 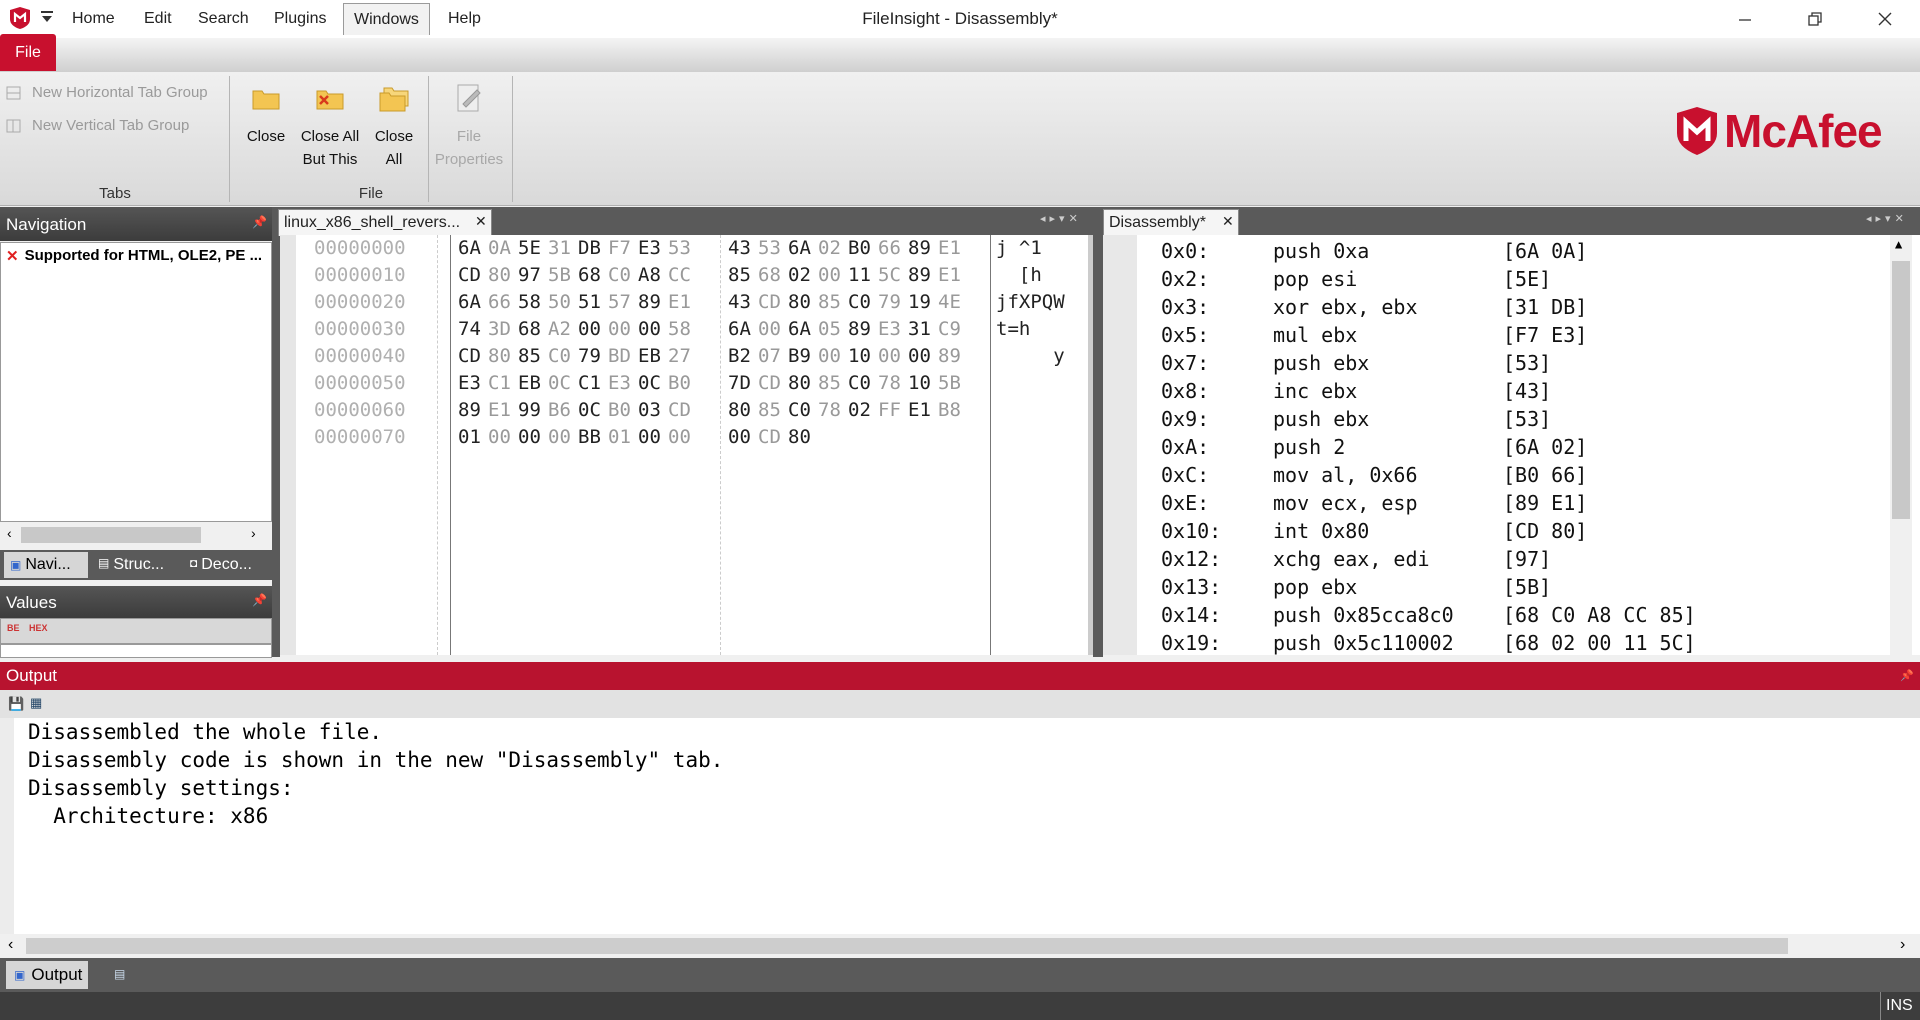 I want to click on tab-help: Help, so click(x=464, y=18).